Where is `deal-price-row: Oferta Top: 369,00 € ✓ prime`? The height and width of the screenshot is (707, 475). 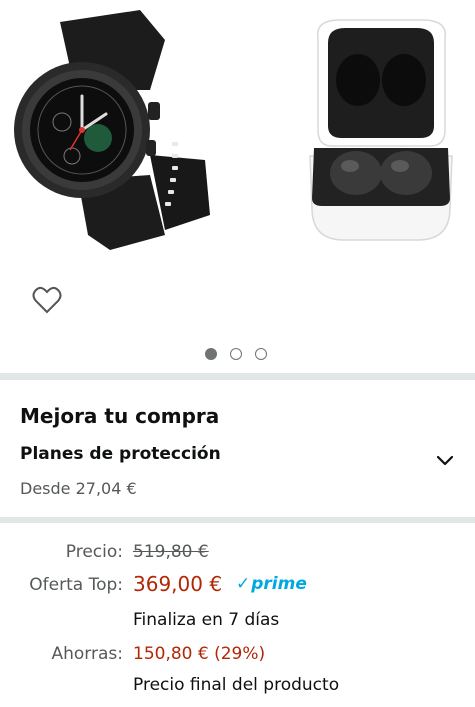
deal-price-row: Oferta Top: 369,00 € ✓ prime is located at coordinates (237, 588).